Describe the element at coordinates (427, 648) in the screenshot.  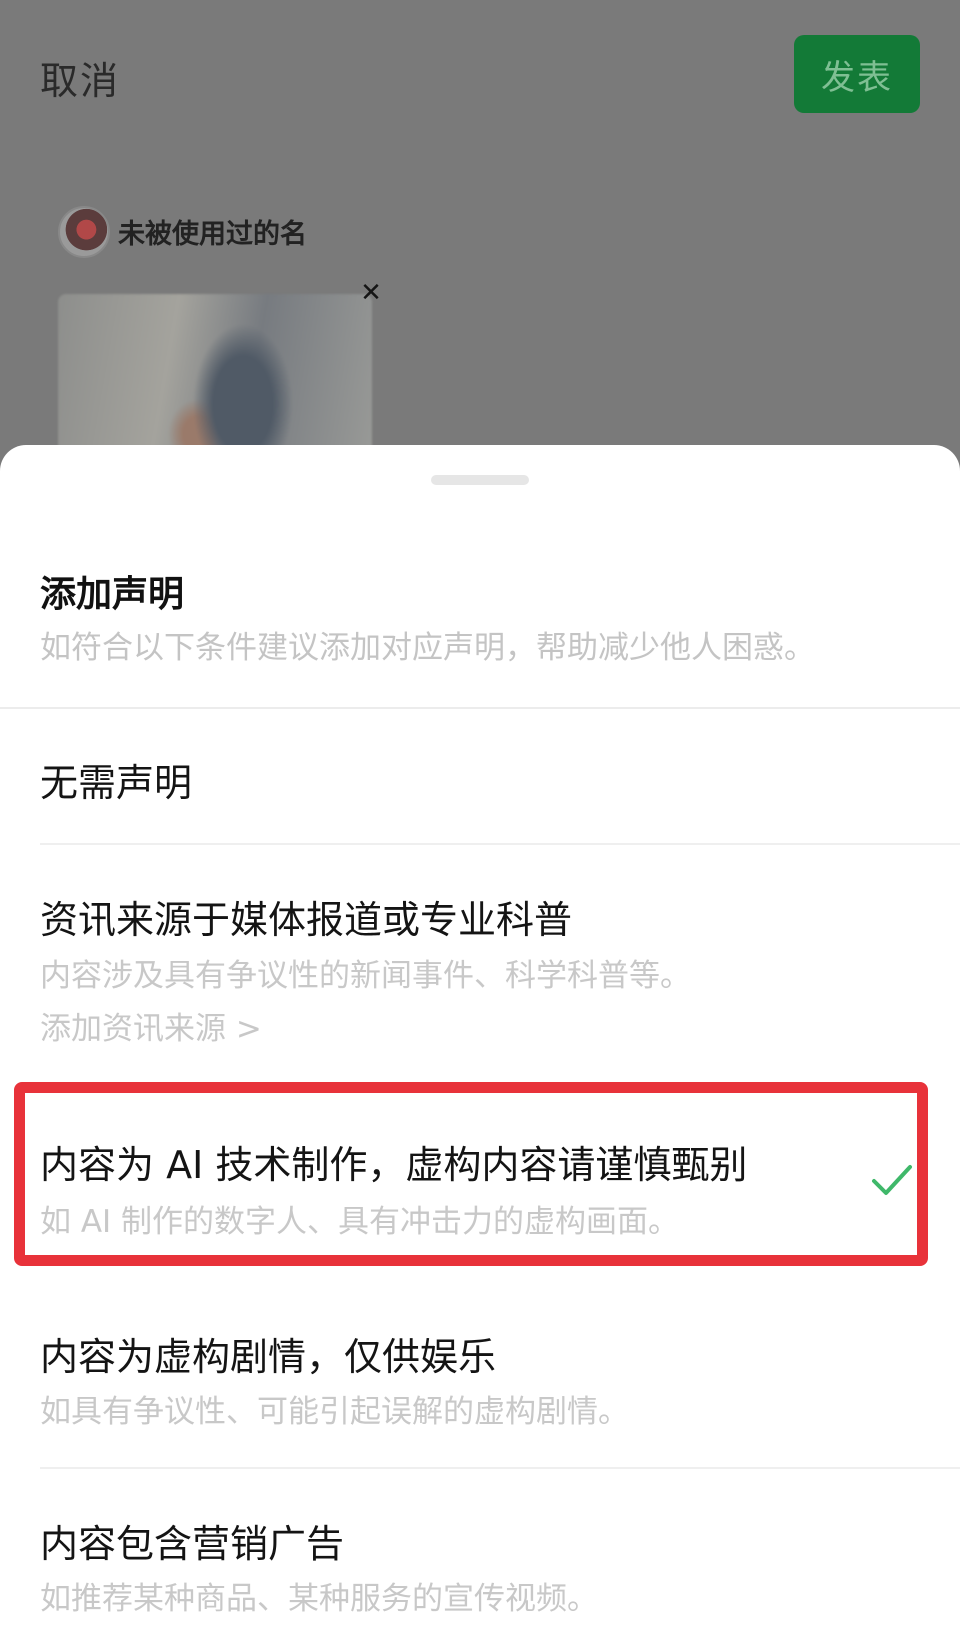
I see `sheet-subtitle: 如符合以下条件建议添加对应声明，帮助减少他人困惑。` at that location.